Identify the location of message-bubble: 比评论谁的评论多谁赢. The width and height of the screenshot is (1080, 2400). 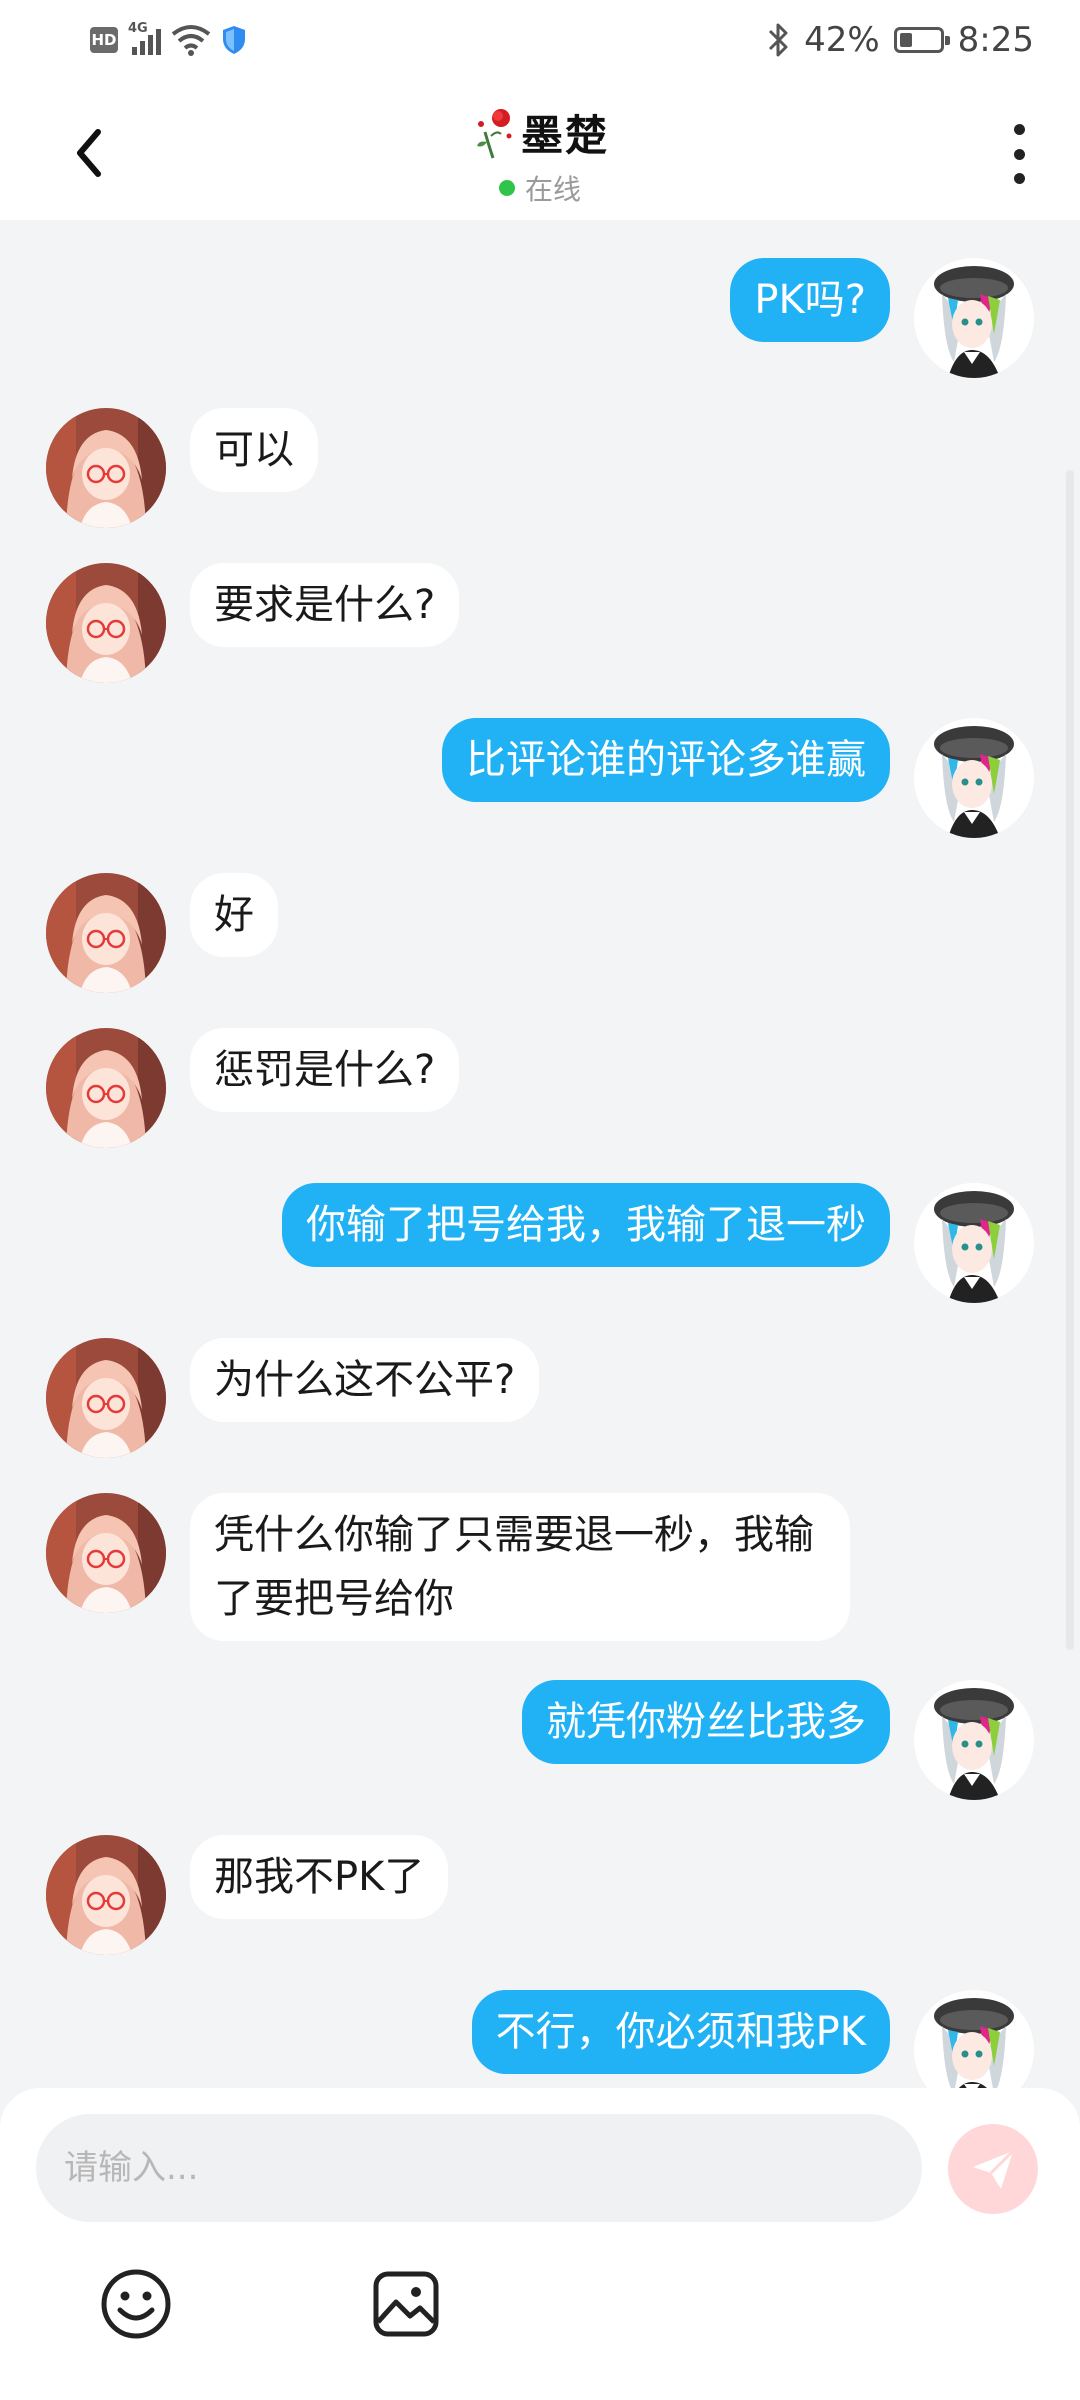
(666, 760).